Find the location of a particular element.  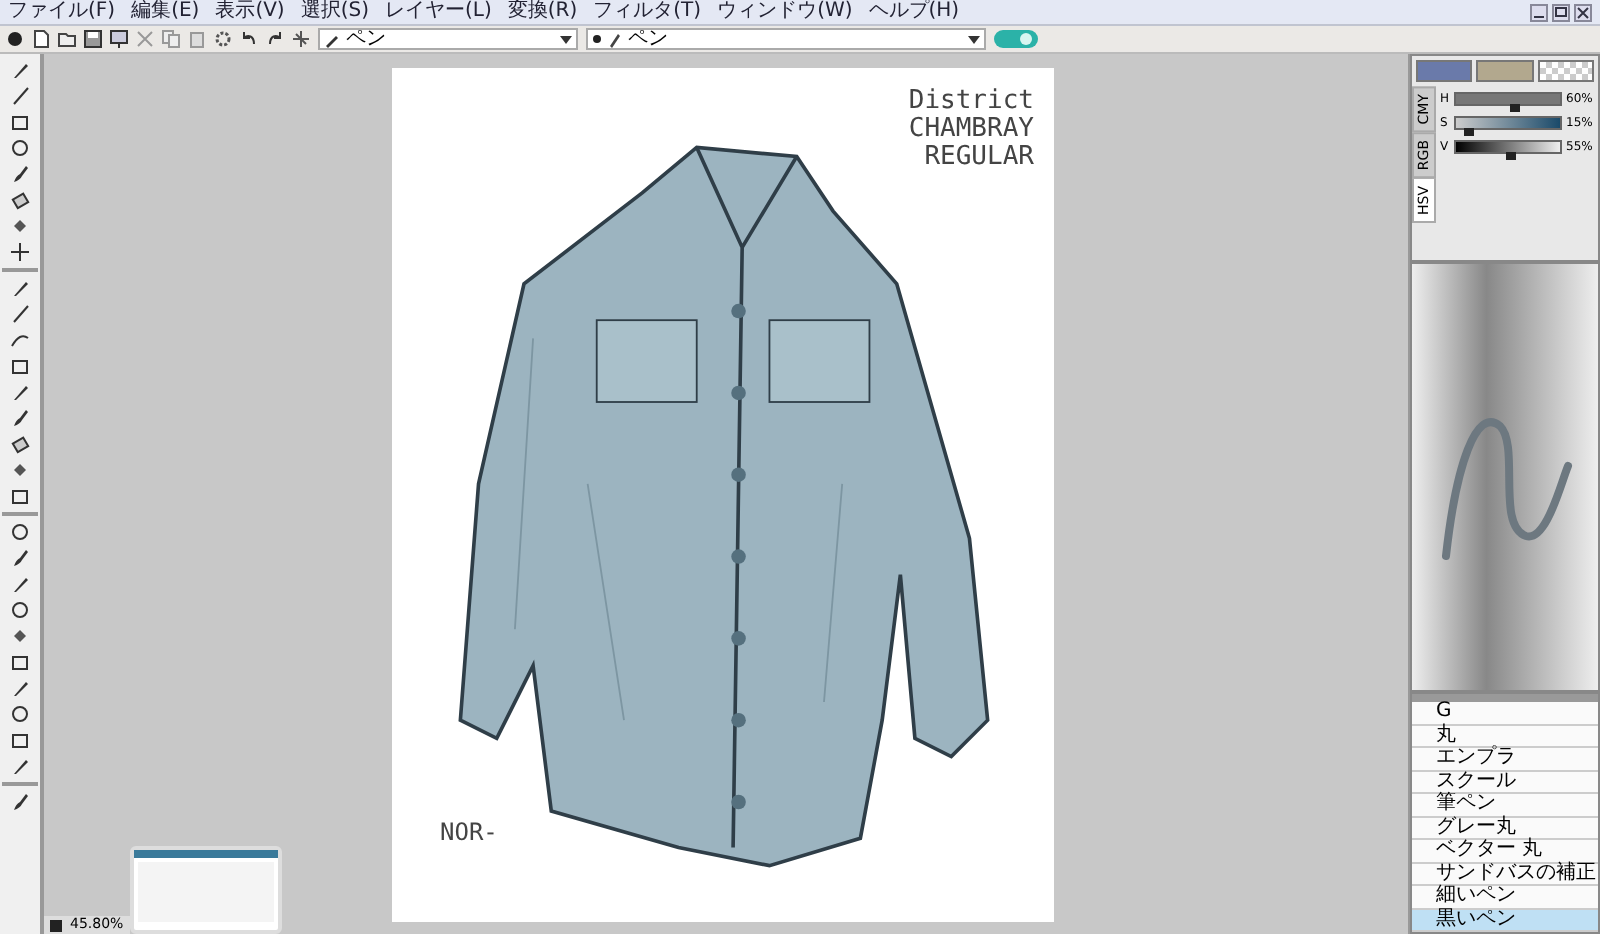

brush-item: G is located at coordinates (1505, 713).